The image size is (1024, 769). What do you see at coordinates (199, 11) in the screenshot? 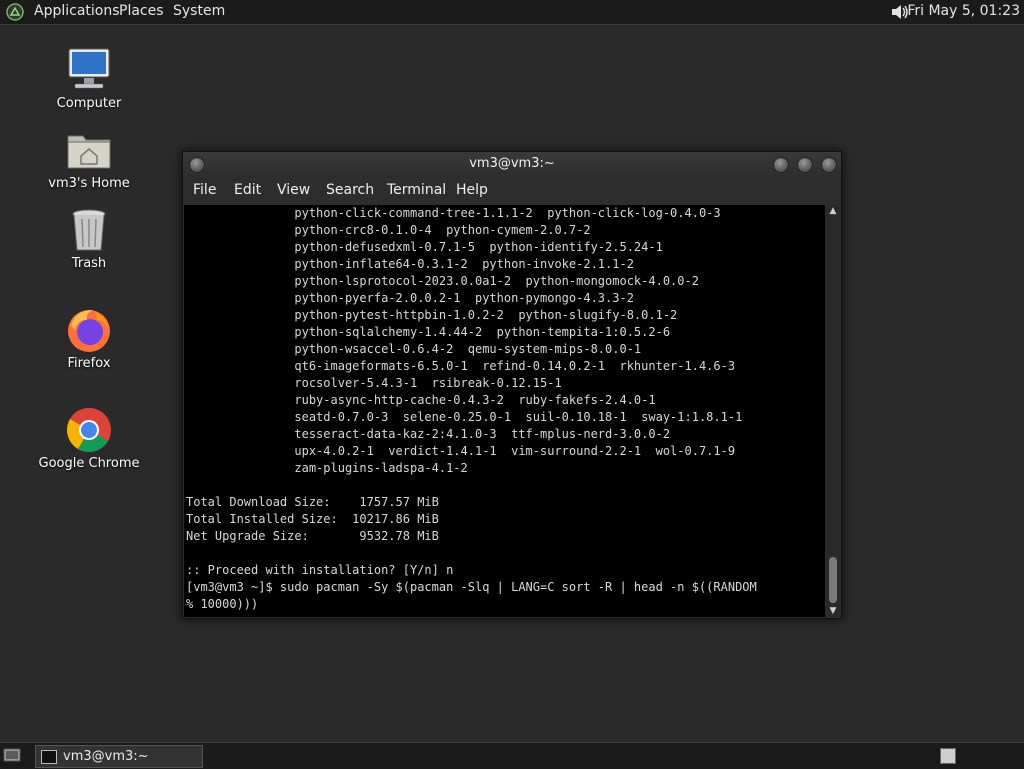
I see `system-menu: System` at bounding box center [199, 11].